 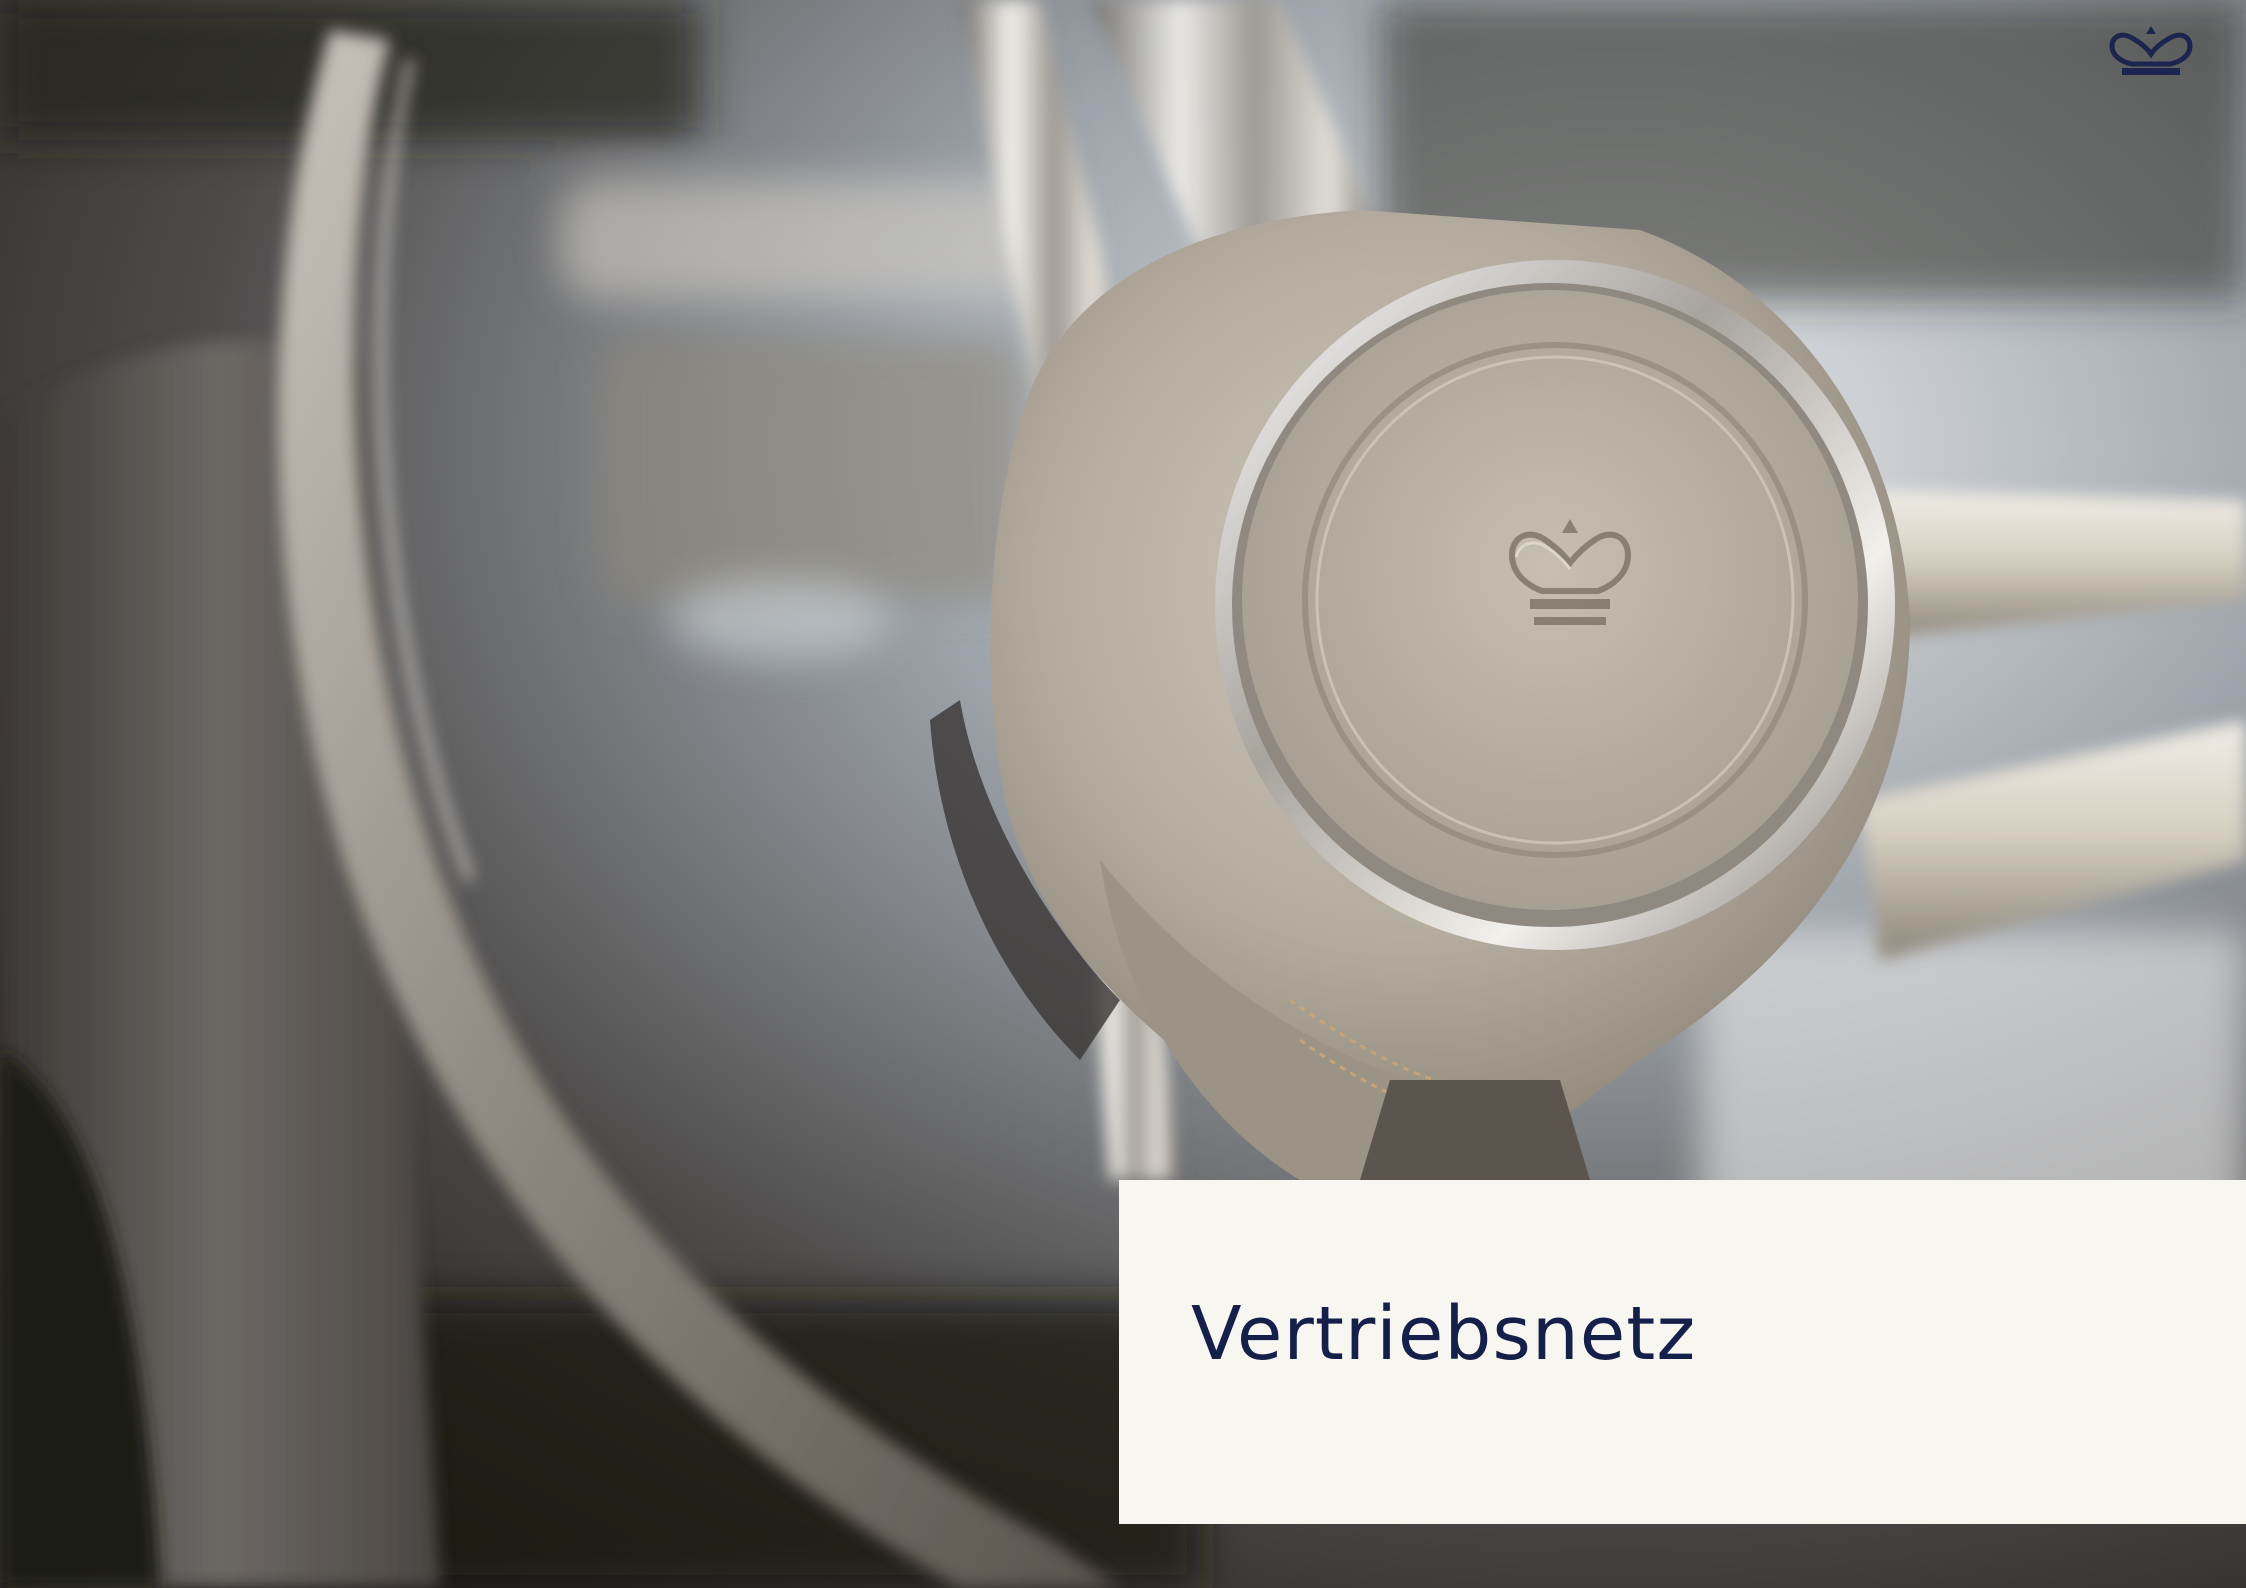 What do you see at coordinates (1444, 1334) in the screenshot?
I see `section-title: Vertriebsnetz` at bounding box center [1444, 1334].